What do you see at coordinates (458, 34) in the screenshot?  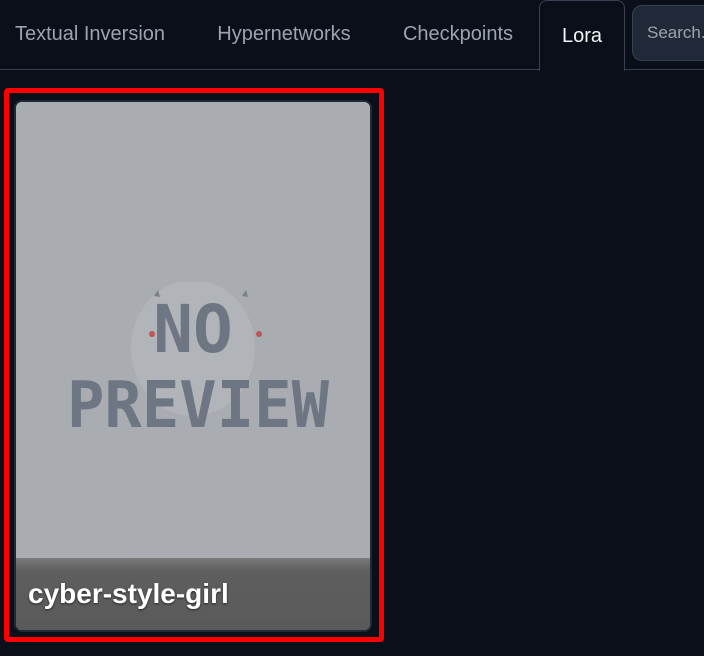 I see `tab-checkpoints: Checkpoints` at bounding box center [458, 34].